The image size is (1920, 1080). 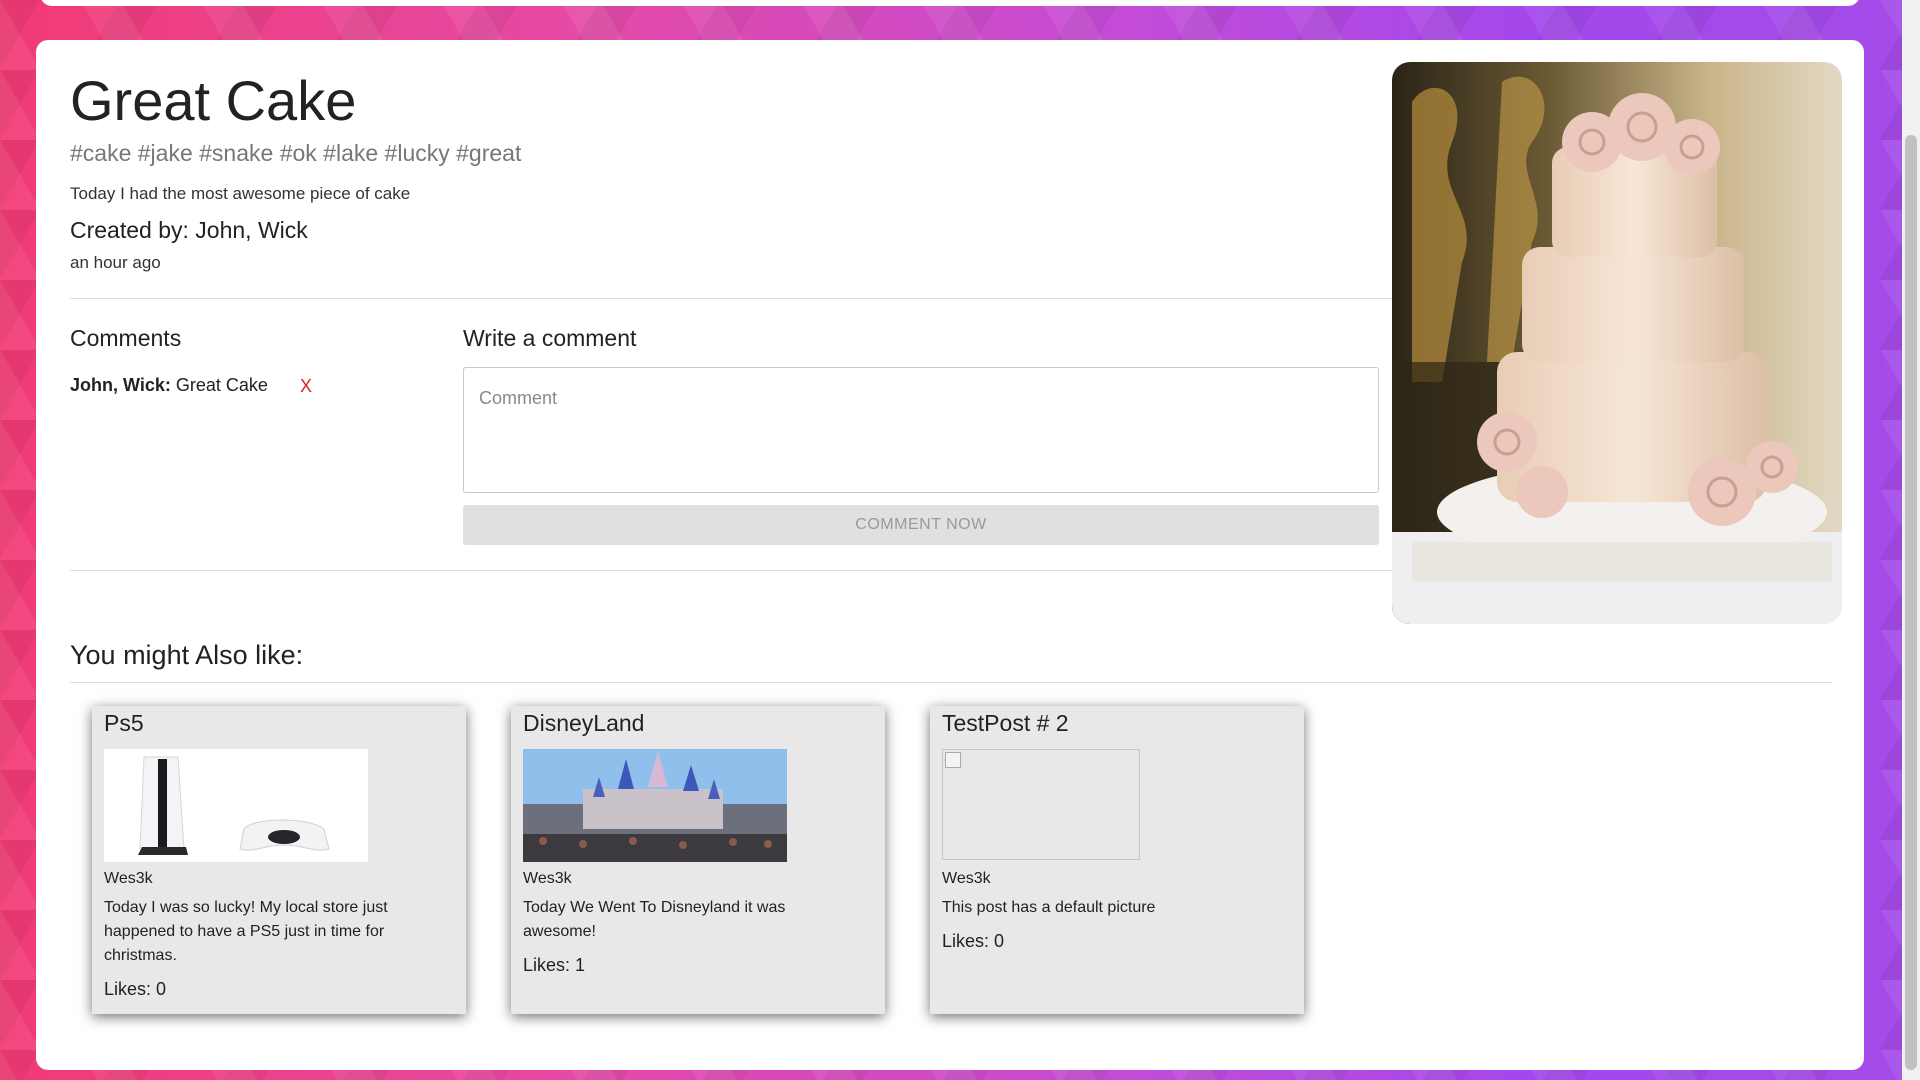 What do you see at coordinates (221, 385) in the screenshot?
I see `comment-text: Great Cake` at bounding box center [221, 385].